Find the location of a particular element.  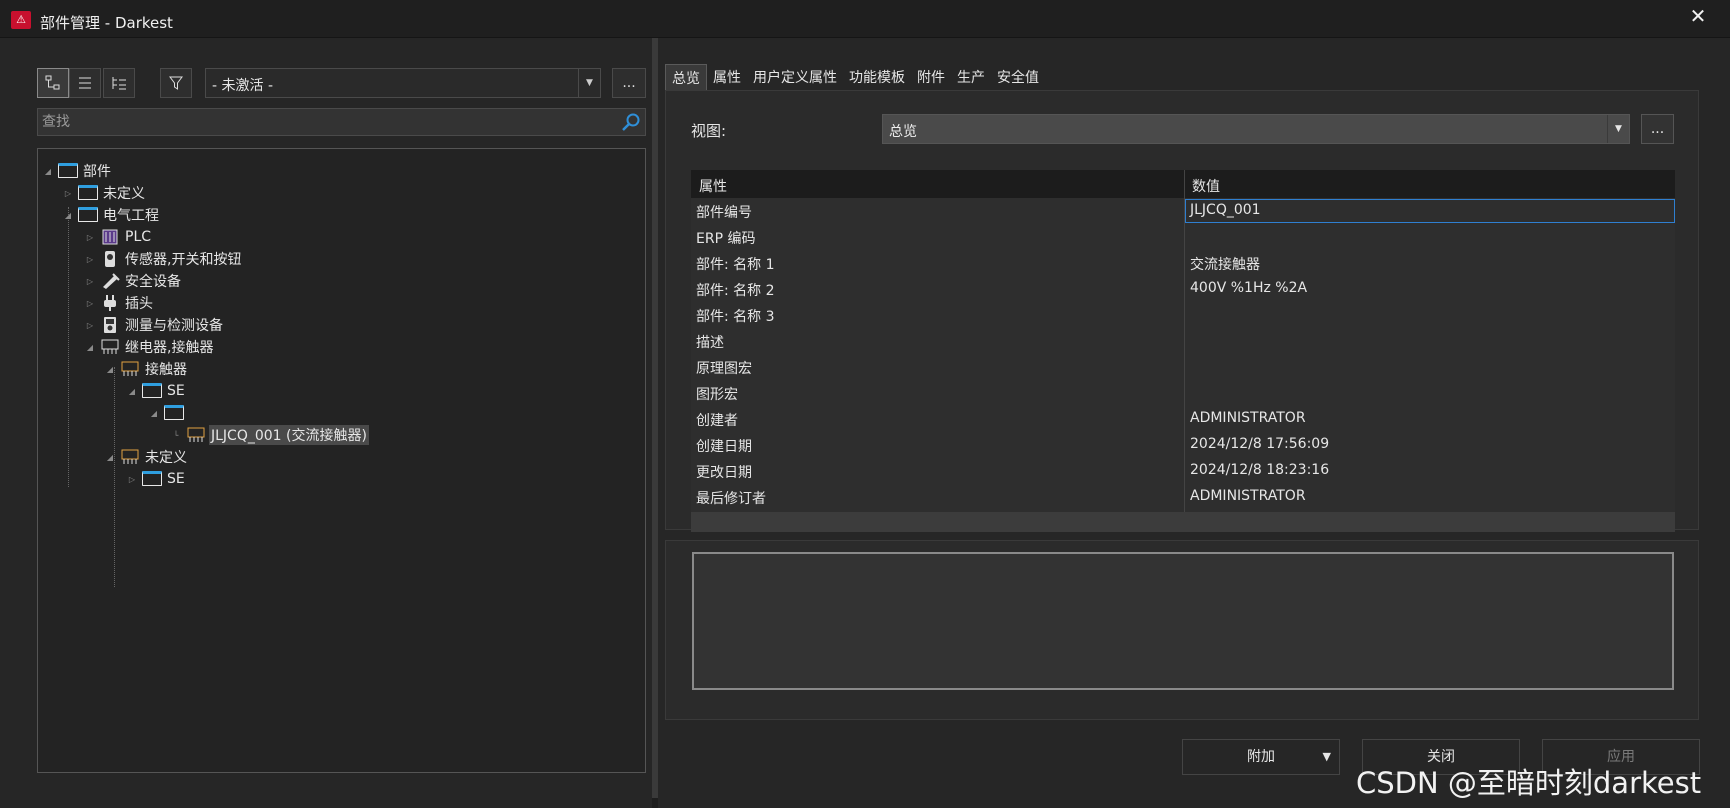

property-name-cell: 部件: 名称 3 is located at coordinates (735, 317).